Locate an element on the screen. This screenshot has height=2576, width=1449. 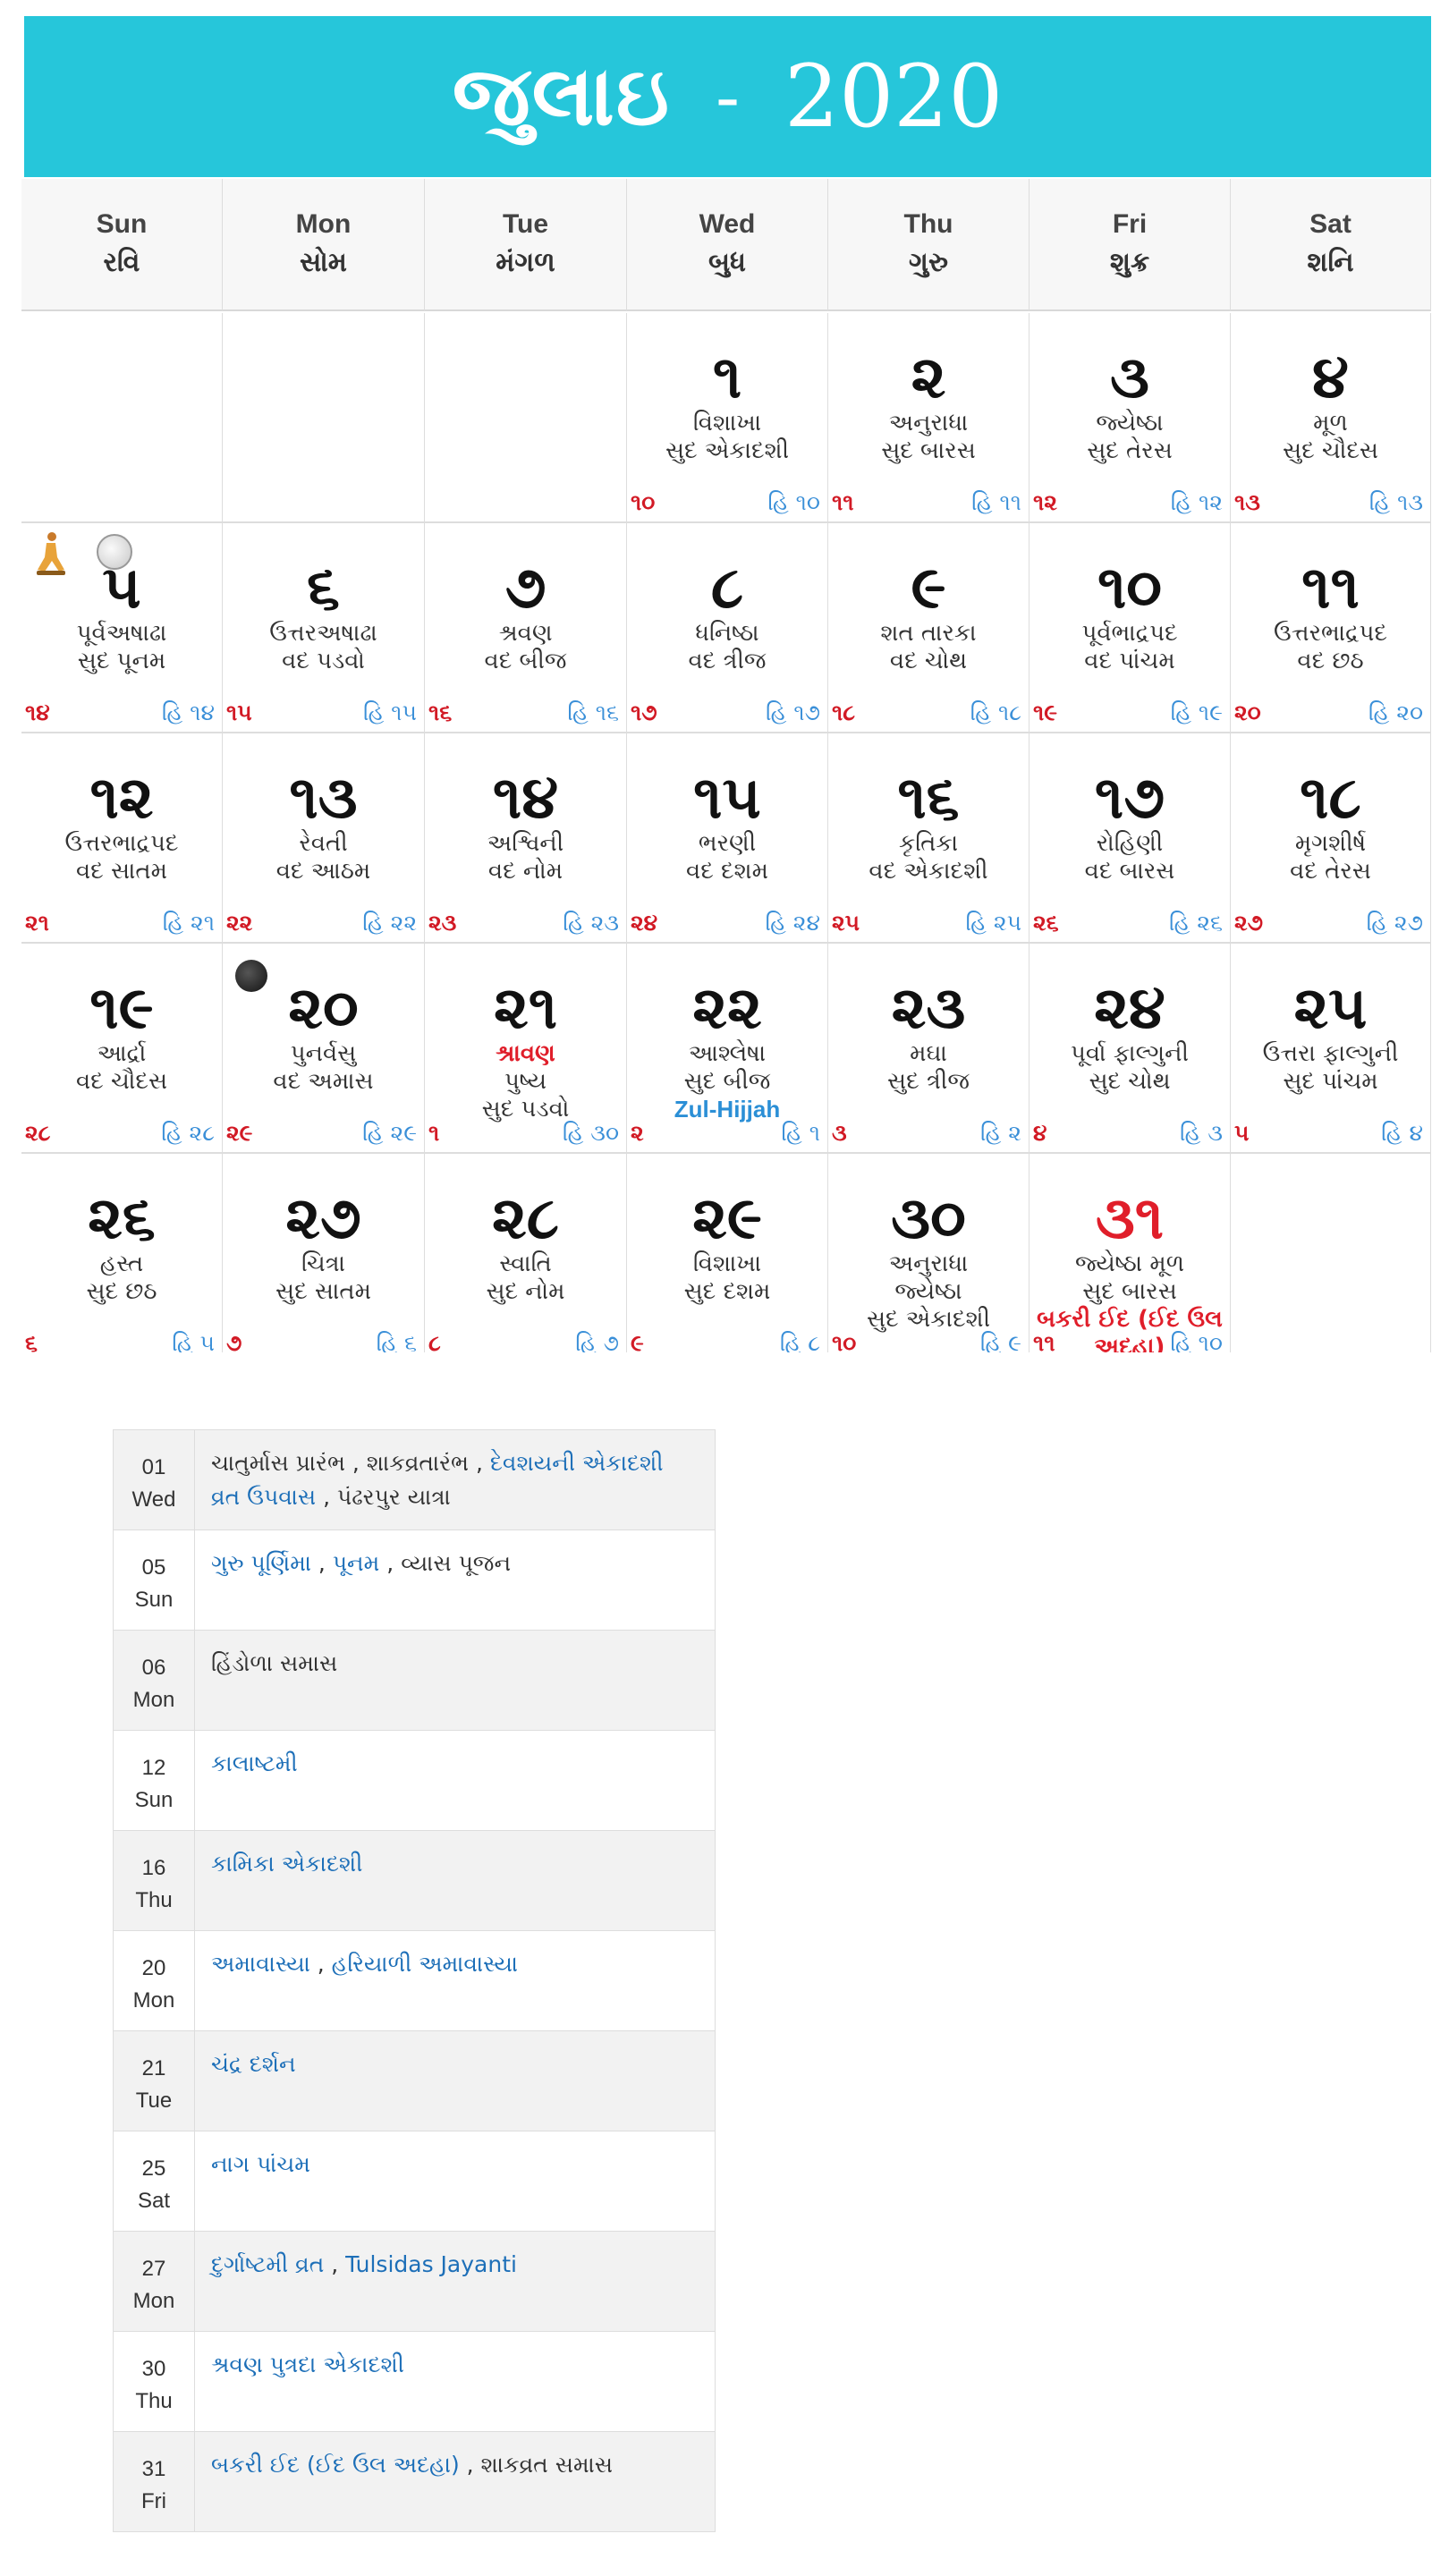
day-number: ૧૦ is located at coordinates (1130, 587).